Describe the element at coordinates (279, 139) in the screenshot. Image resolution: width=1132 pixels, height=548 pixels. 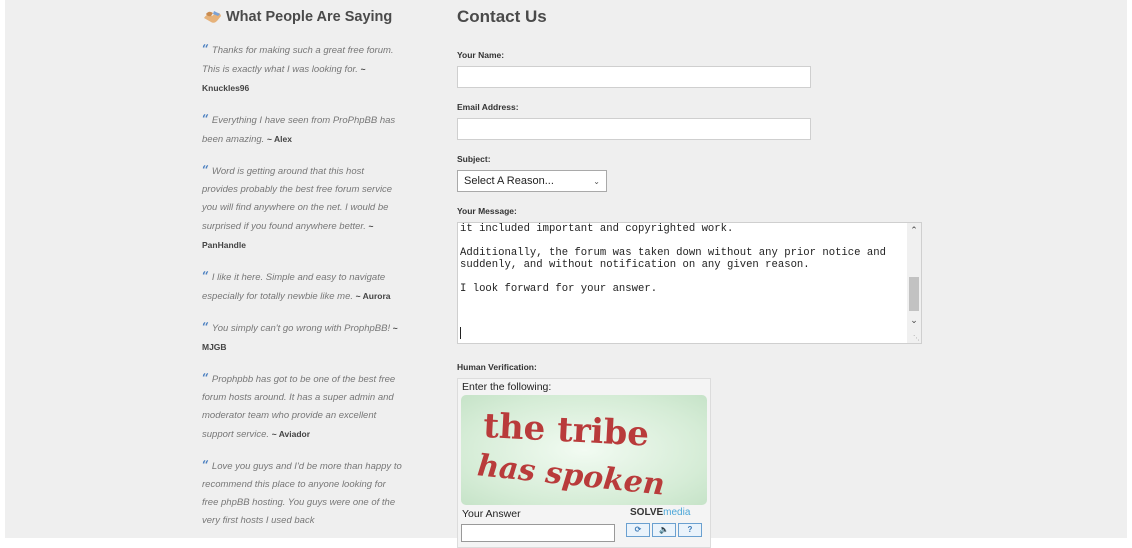
I see `testimonial-author: ~ Alex` at that location.